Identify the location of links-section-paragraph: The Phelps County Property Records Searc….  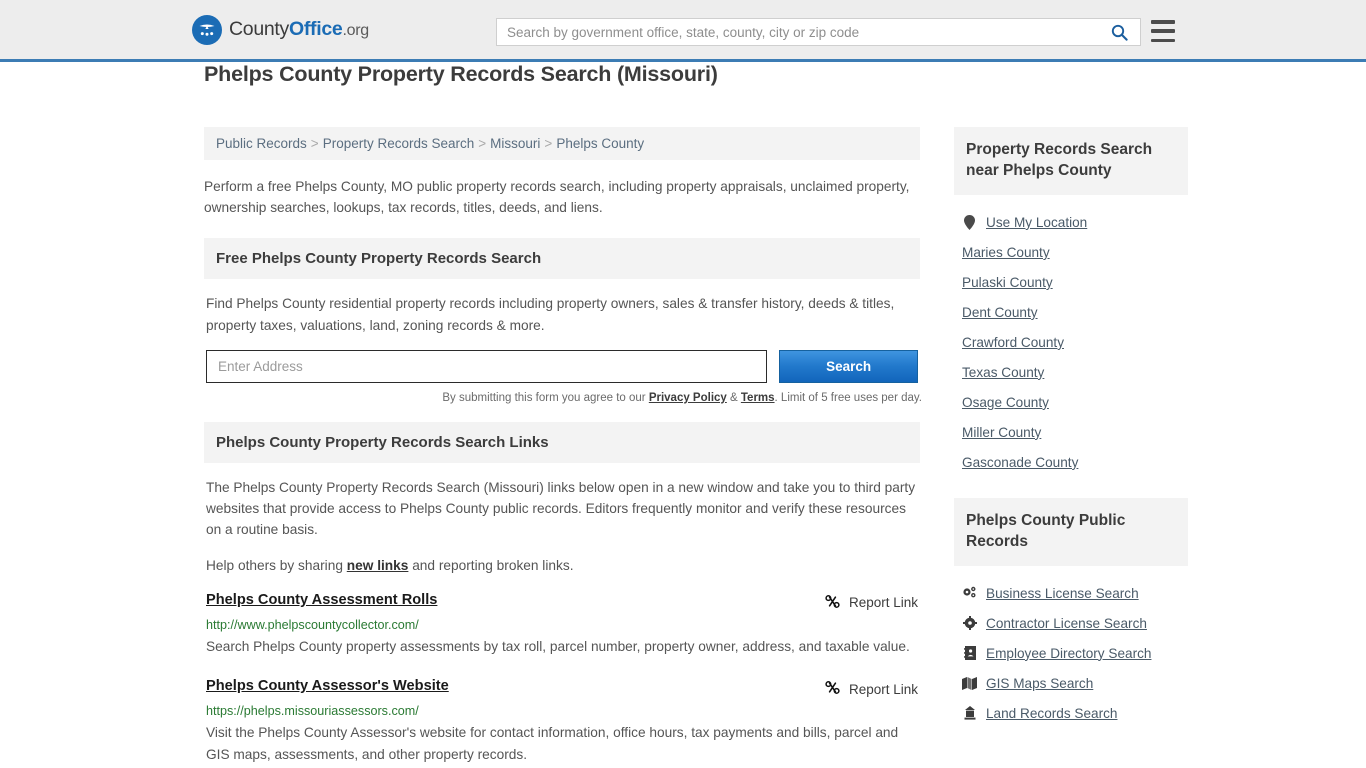
(561, 508).